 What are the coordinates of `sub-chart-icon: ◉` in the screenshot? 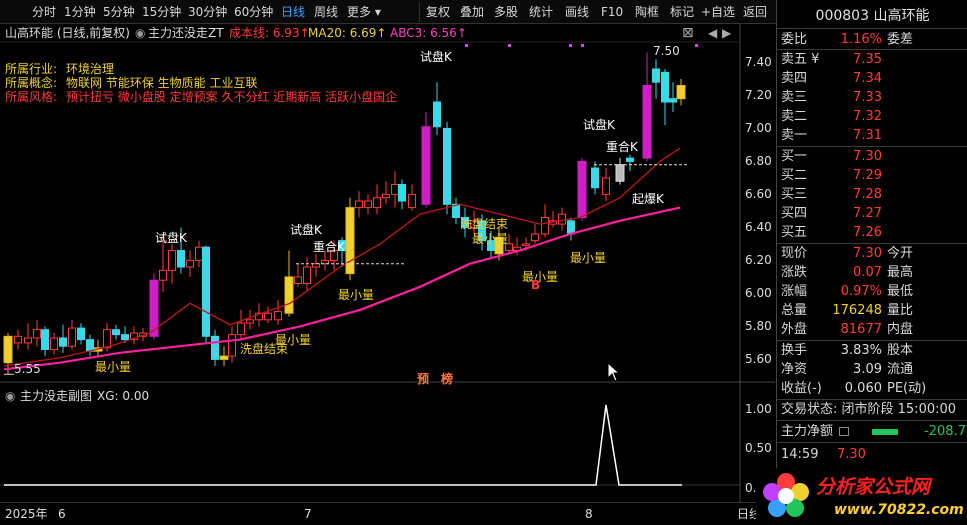 It's located at (10, 396).